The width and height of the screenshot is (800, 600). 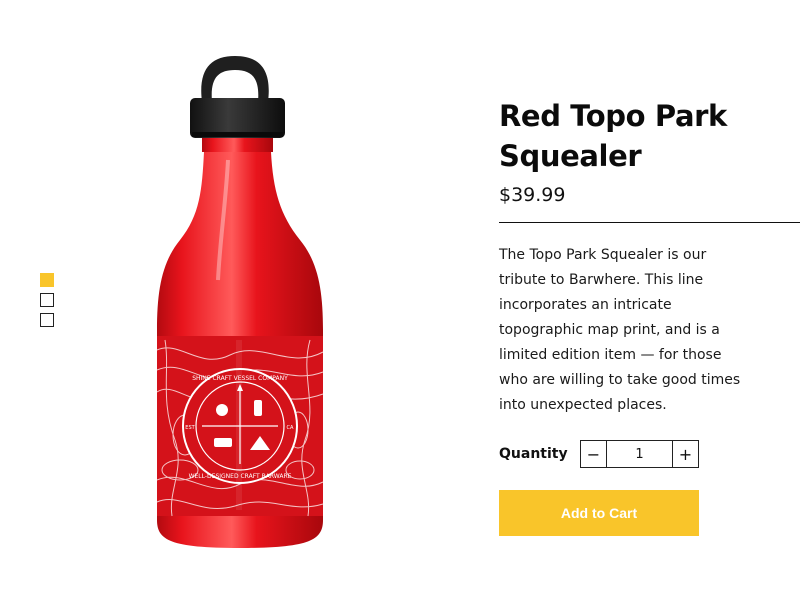 I want to click on quantity-input, so click(x=639, y=454).